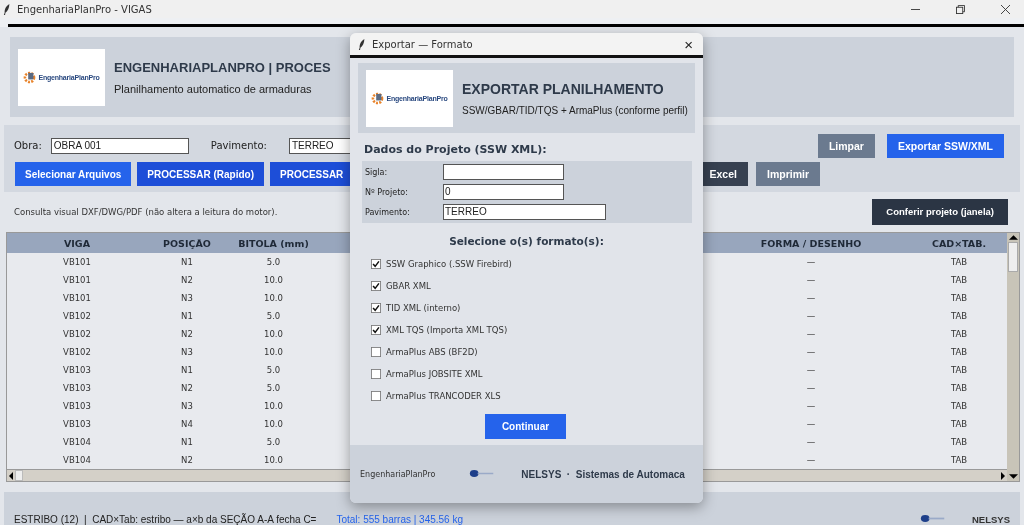 The height and width of the screenshot is (525, 1024). I want to click on column-header: VIGA, so click(76, 243).